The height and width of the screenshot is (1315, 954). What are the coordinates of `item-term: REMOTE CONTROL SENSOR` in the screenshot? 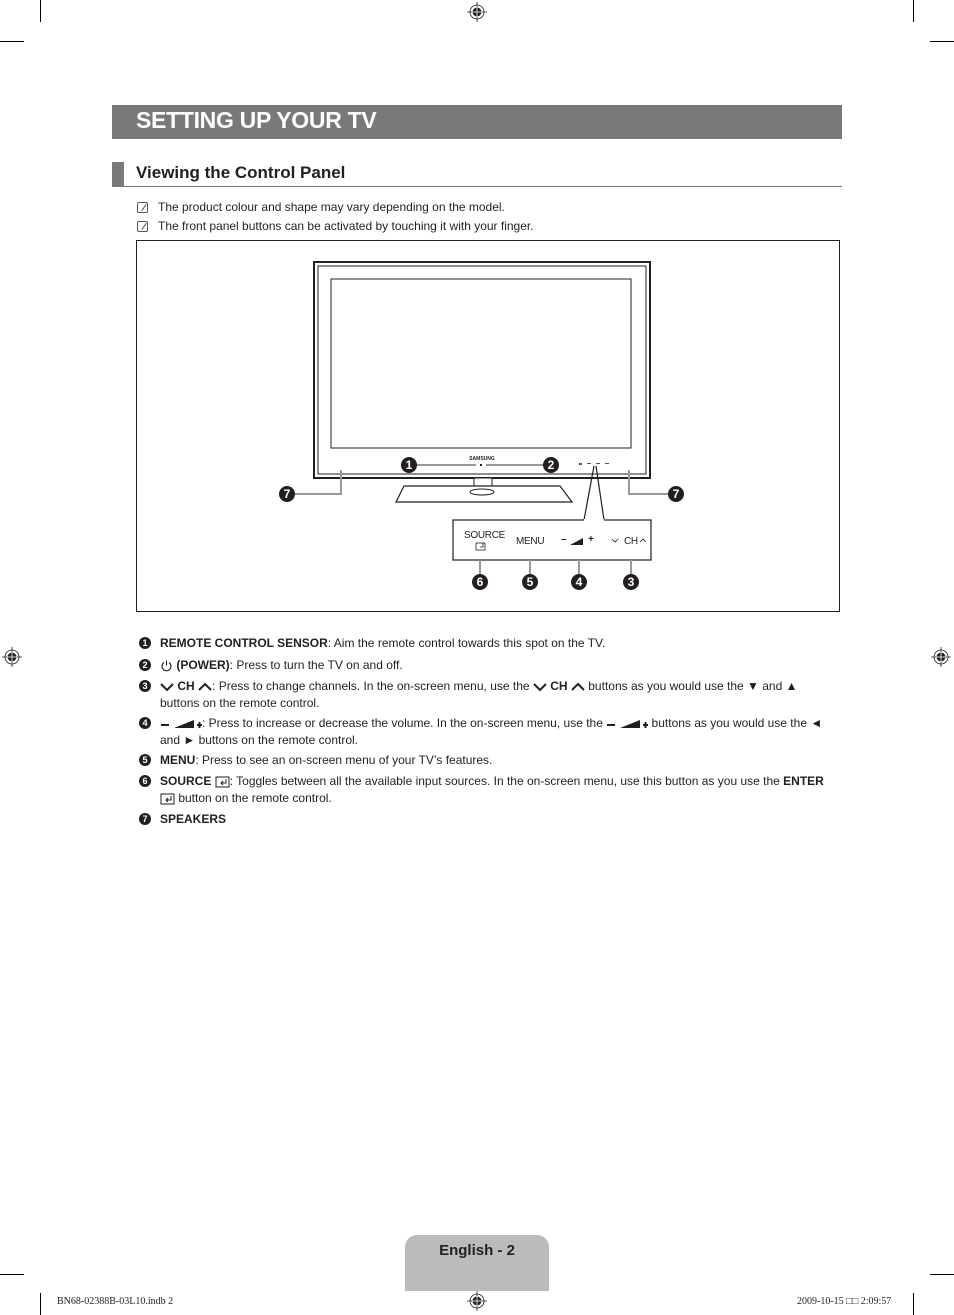 It's located at (244, 643).